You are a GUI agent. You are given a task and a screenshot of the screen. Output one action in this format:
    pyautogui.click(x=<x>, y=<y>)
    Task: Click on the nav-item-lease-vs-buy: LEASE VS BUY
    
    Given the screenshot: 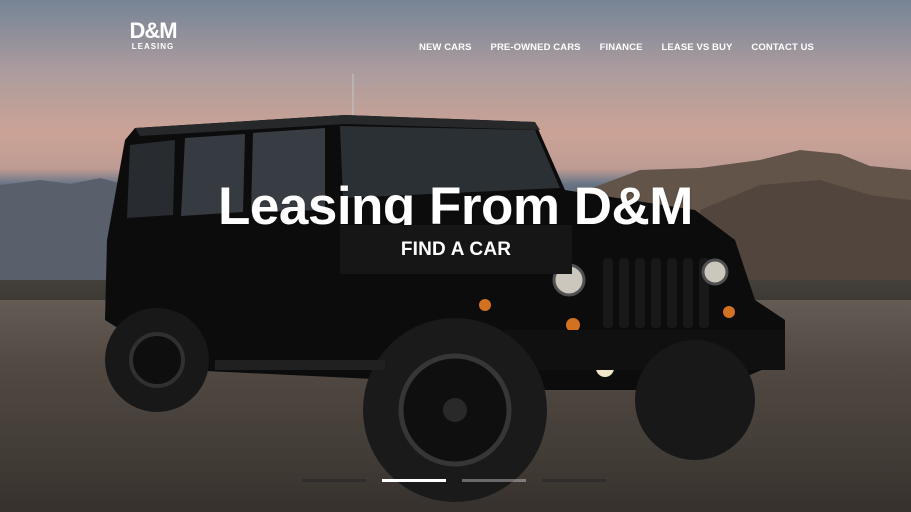 What is the action you would take?
    pyautogui.click(x=697, y=47)
    